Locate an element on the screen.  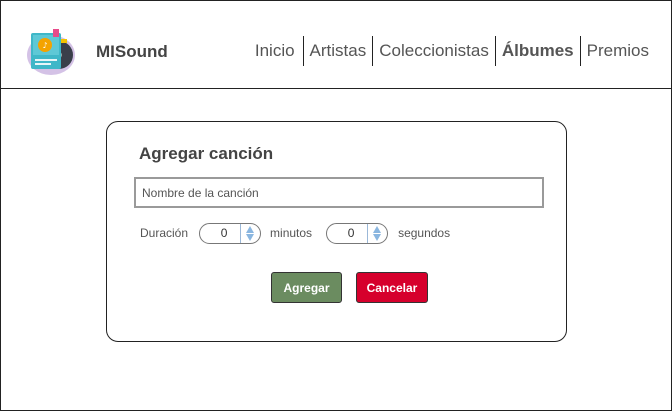
seconds-spin-buttons is located at coordinates (376, 233).